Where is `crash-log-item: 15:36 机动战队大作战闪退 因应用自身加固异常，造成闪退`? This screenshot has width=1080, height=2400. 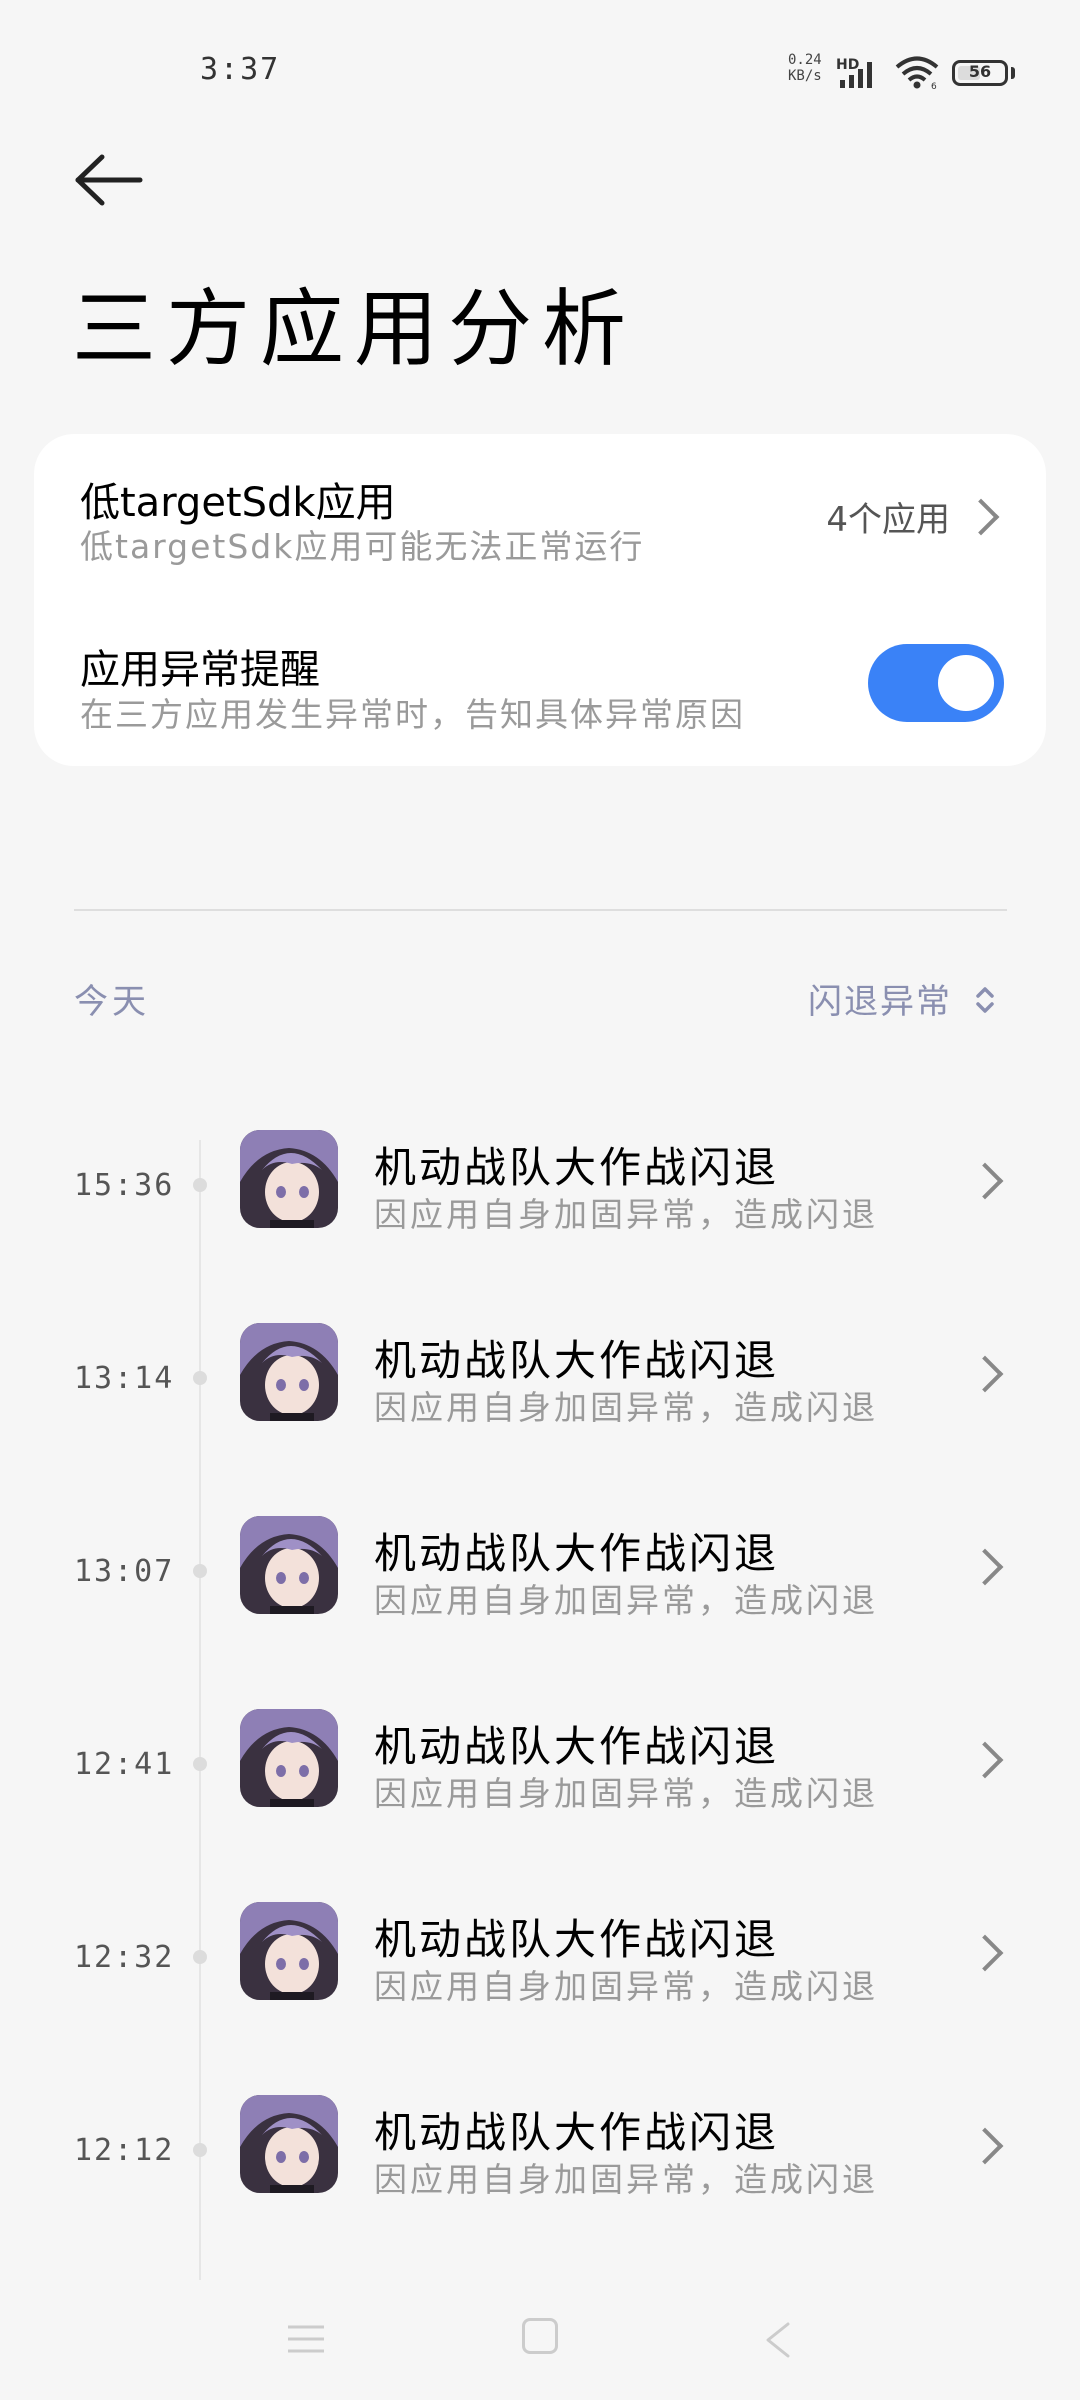
crash-log-item: 15:36 机动战队大作战闪退 因应用自身加固异常，造成闪退 is located at coordinates (540, 1205).